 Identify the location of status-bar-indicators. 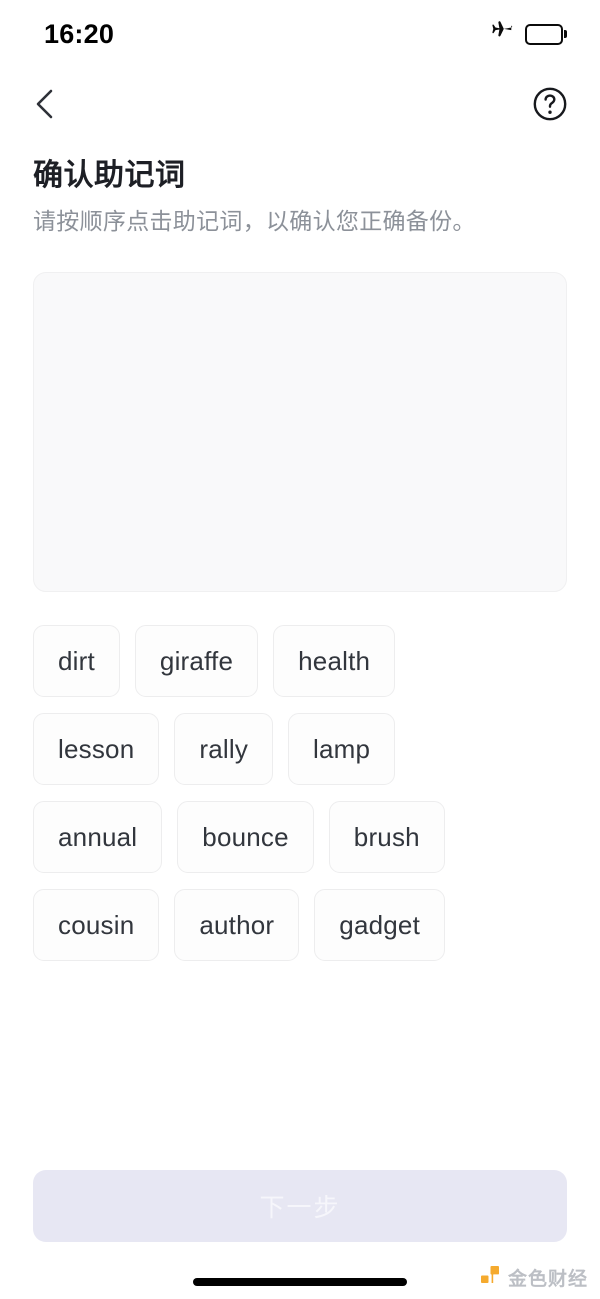
(527, 34).